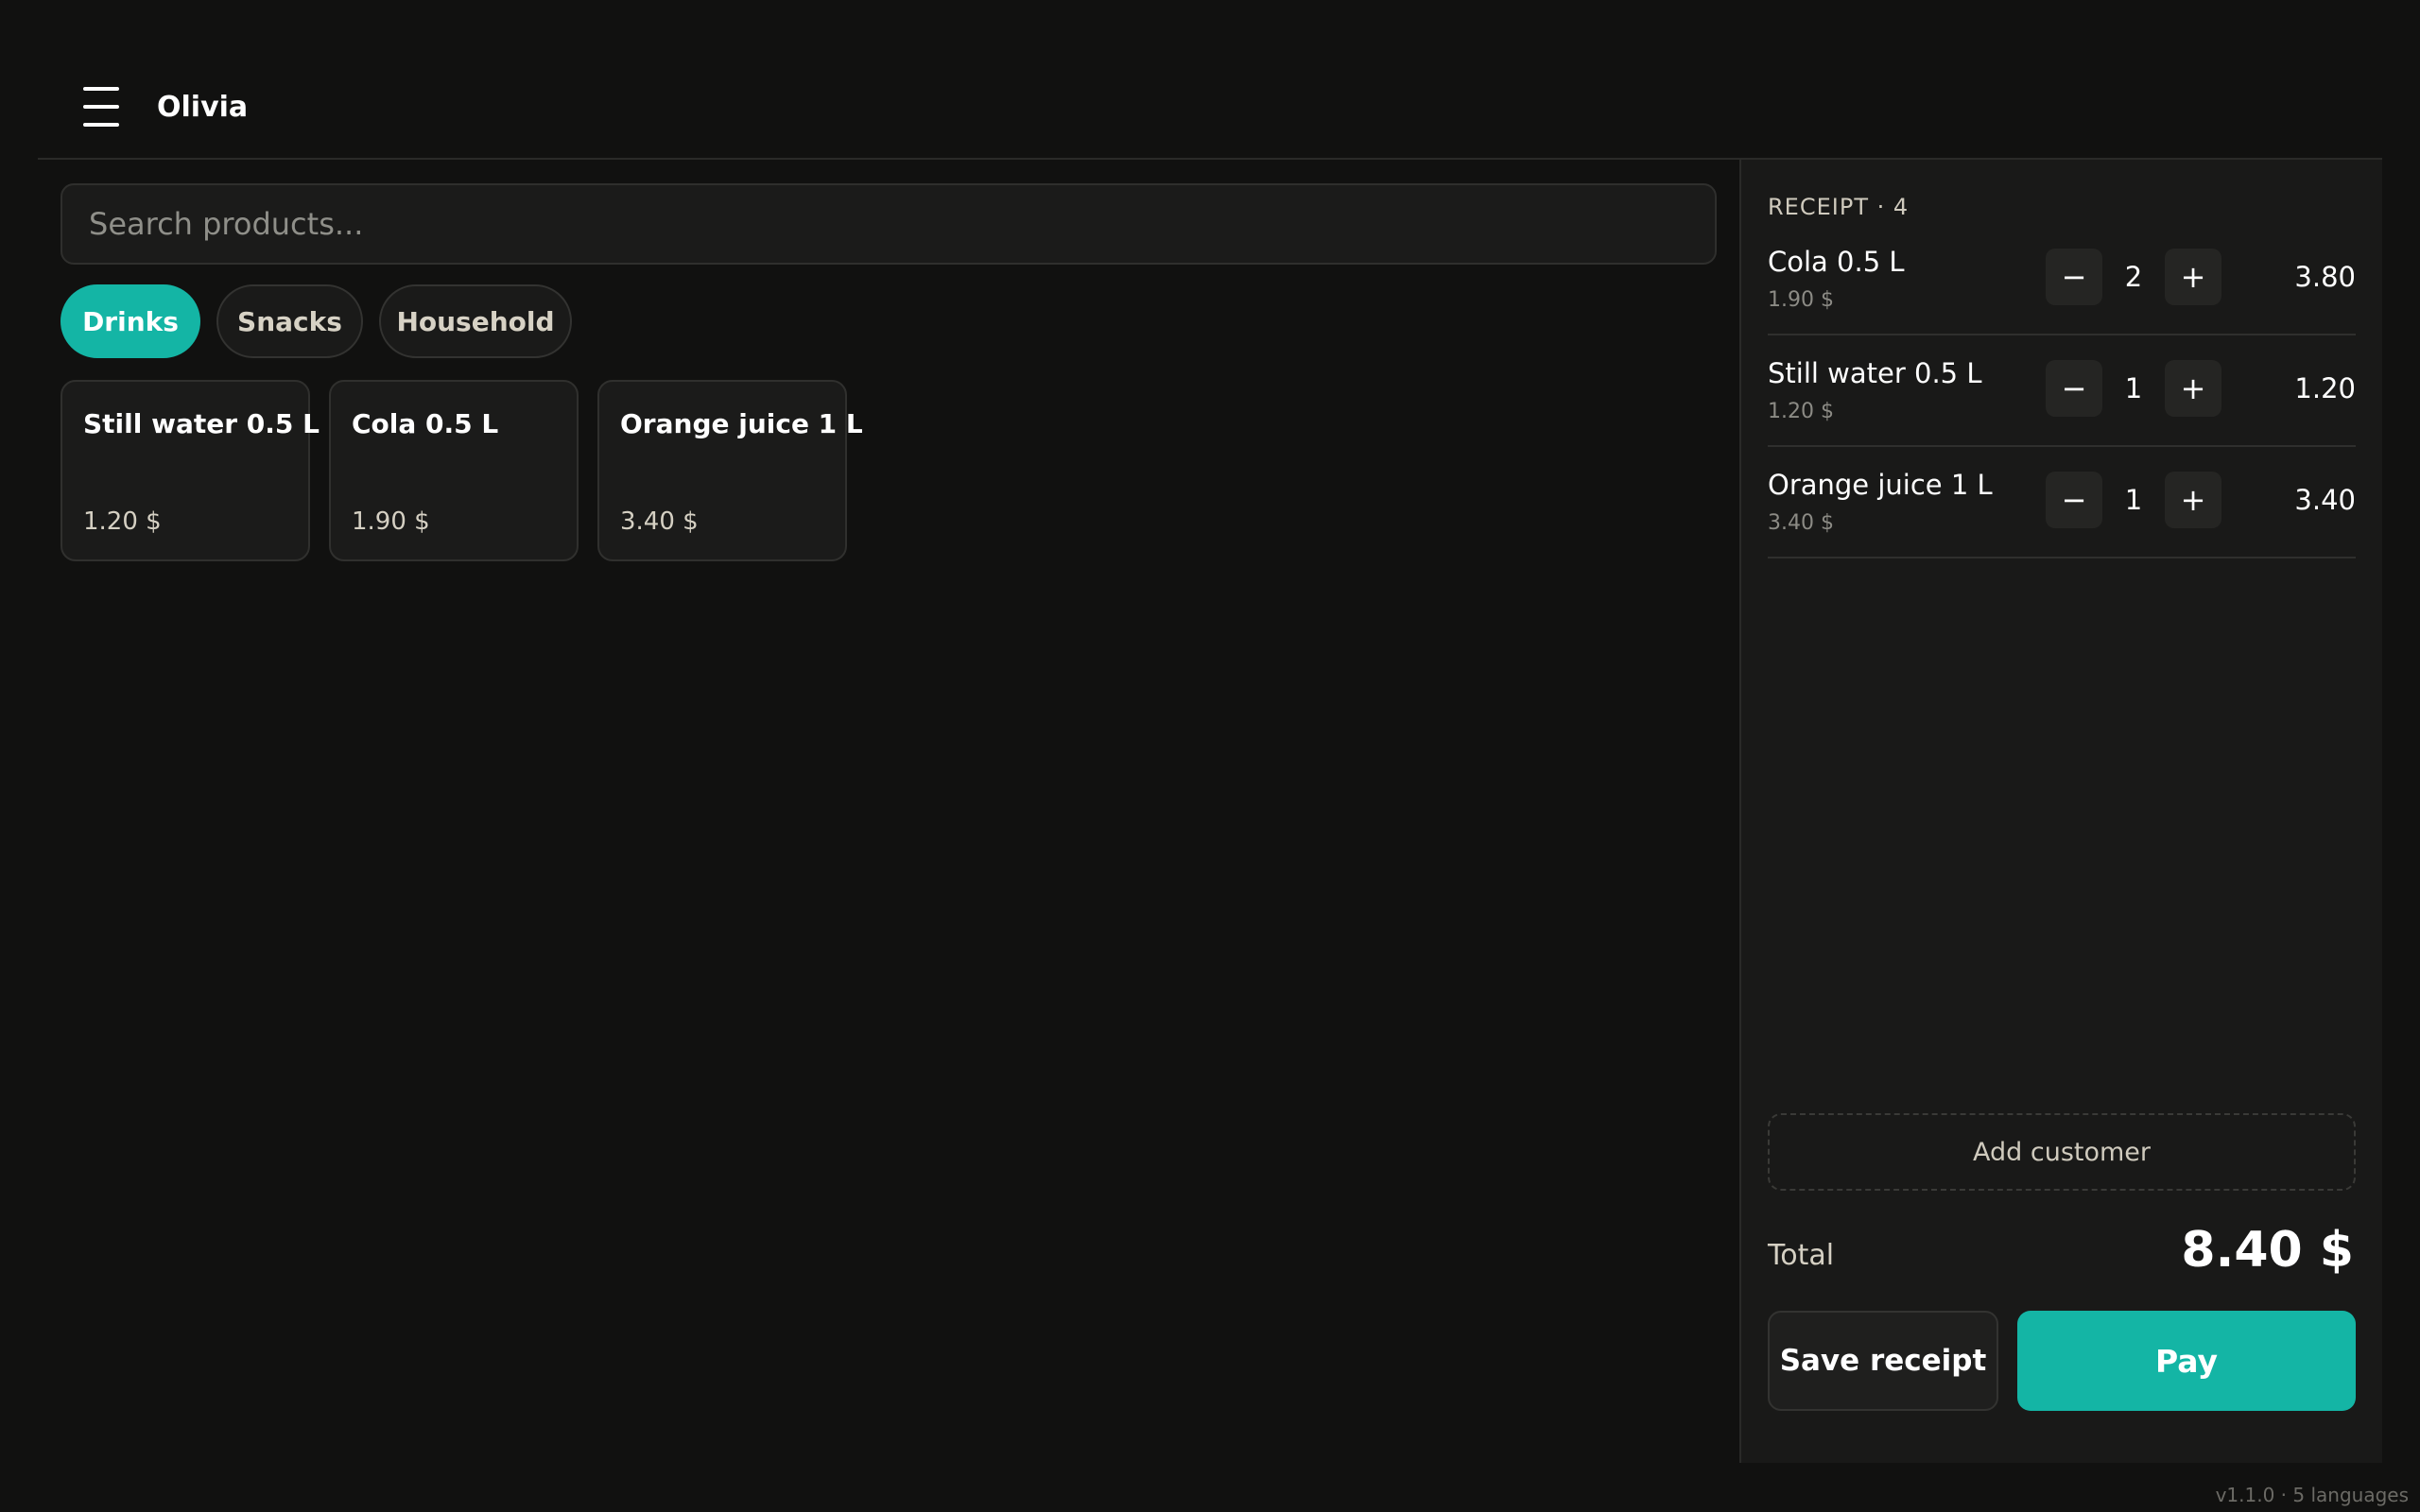 The image size is (2420, 1512). I want to click on receipt-title: RECEIPT · 4, so click(1839, 207).